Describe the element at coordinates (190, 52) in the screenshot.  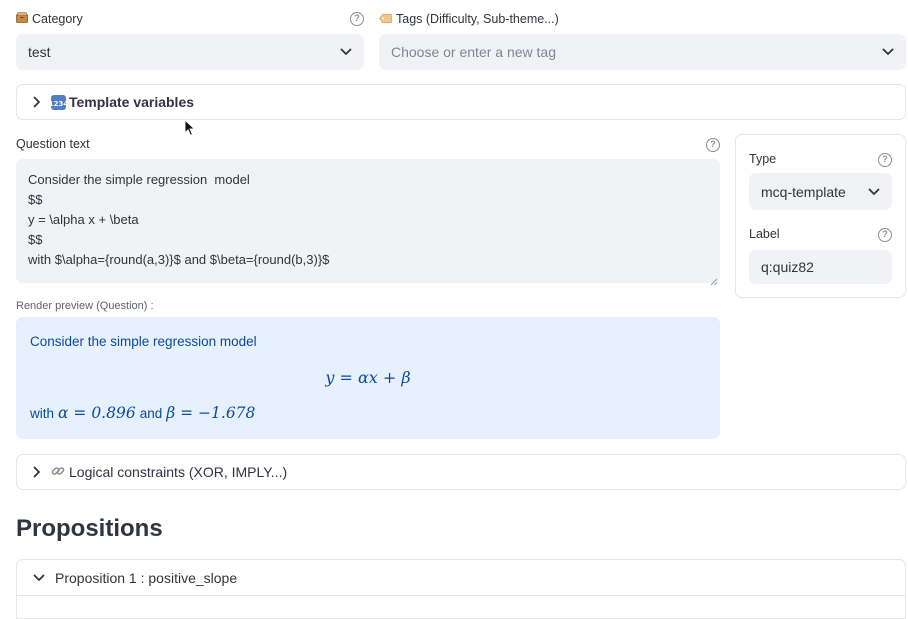
I see `category-select: test` at that location.